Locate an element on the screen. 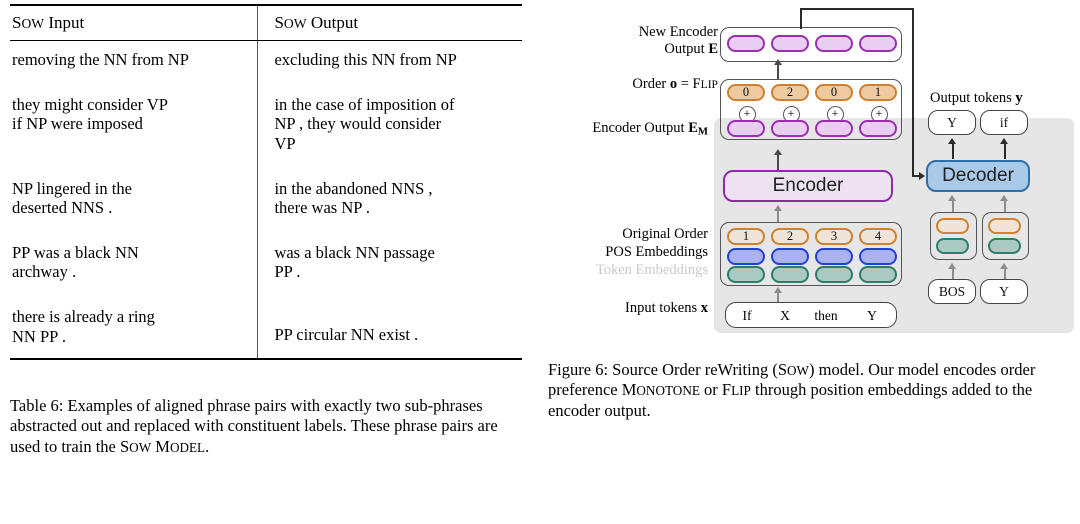 This screenshot has width=1080, height=524. original-order-pill-4: 4 is located at coordinates (878, 236).